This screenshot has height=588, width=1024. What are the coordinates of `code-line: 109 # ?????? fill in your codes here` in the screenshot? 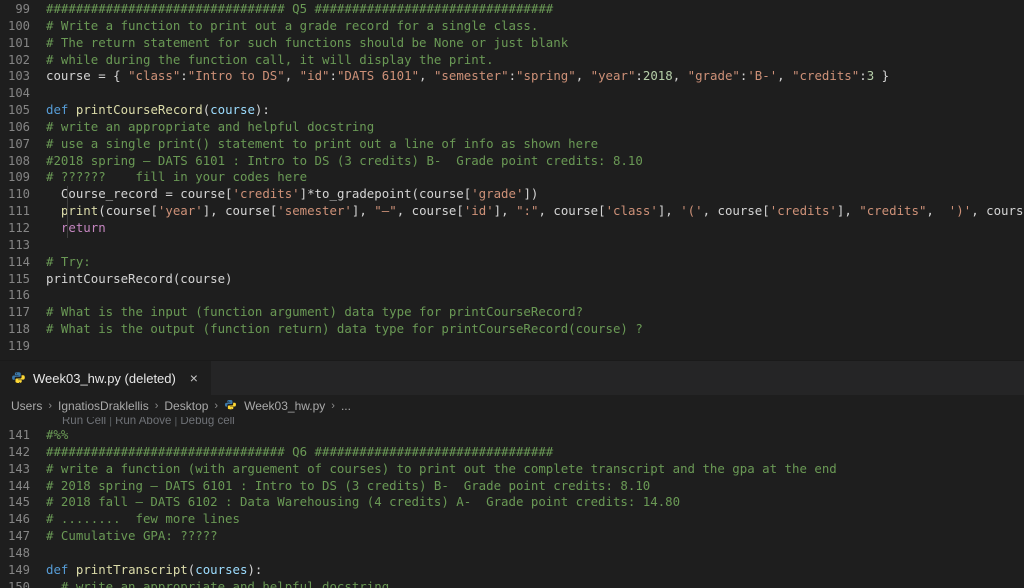 It's located at (512, 177).